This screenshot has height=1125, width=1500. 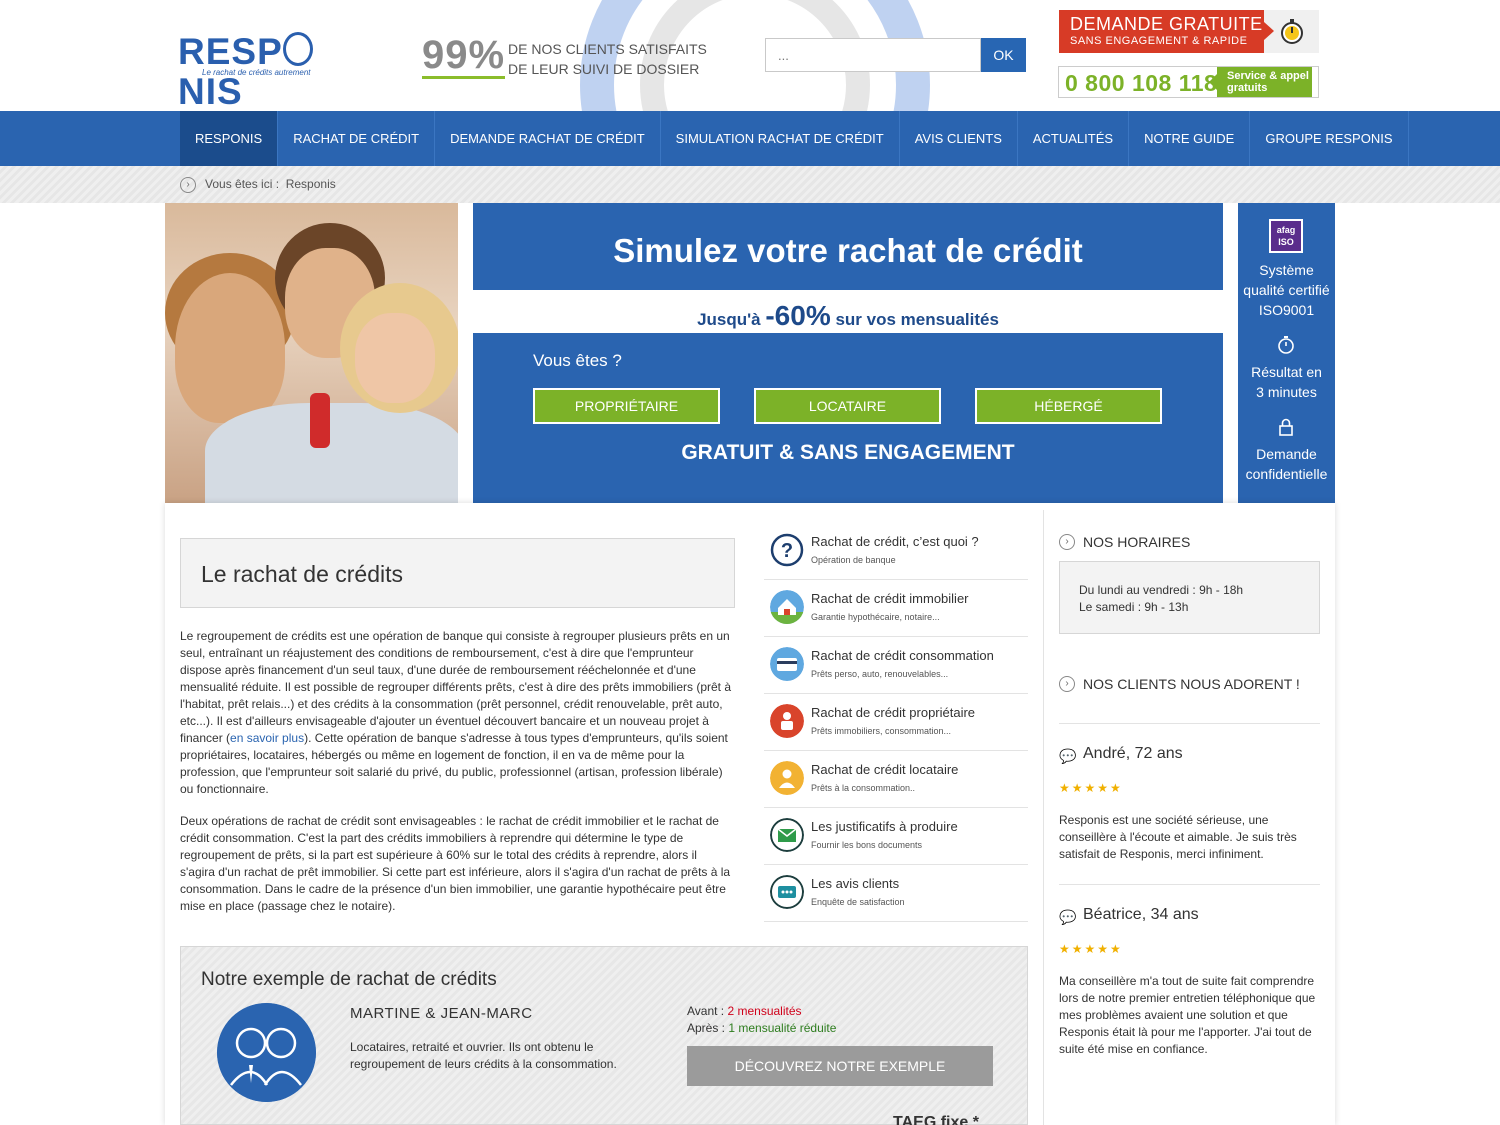 I want to click on reviews-heading: › NOS CLIENTS NOUS ADORENT !, so click(x=1179, y=684).